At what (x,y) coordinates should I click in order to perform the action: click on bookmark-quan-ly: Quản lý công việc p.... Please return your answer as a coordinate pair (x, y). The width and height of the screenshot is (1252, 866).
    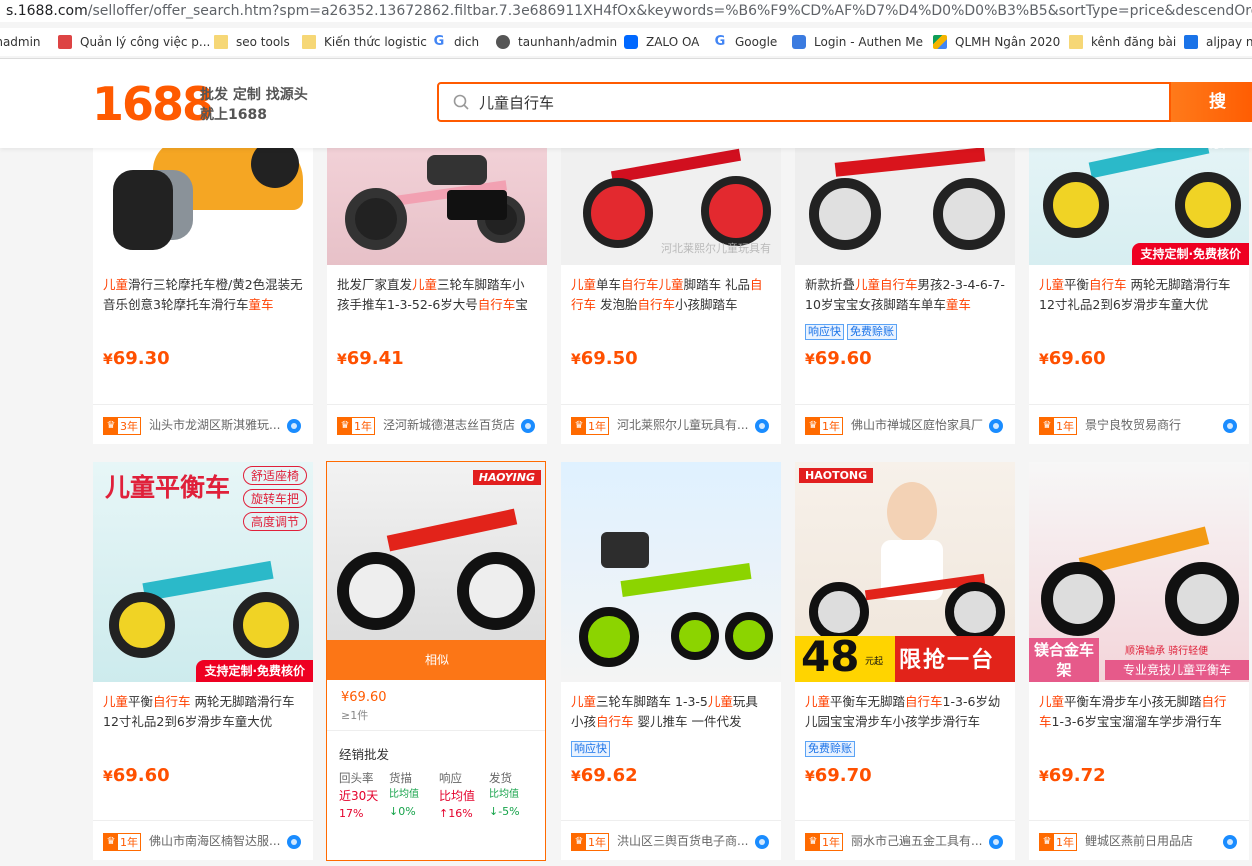
    Looking at the image, I should click on (134, 42).